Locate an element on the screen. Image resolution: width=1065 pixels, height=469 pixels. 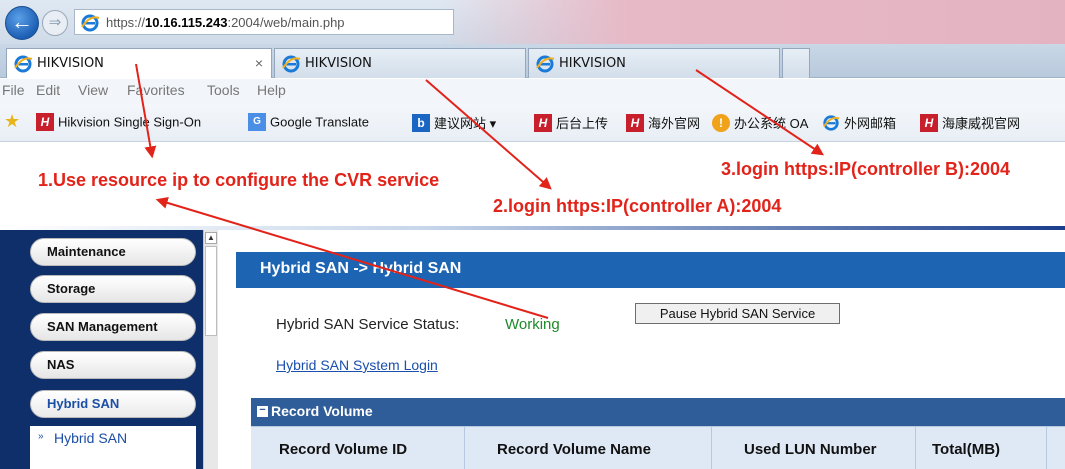
menu-edit: Edit is located at coordinates (48, 90).